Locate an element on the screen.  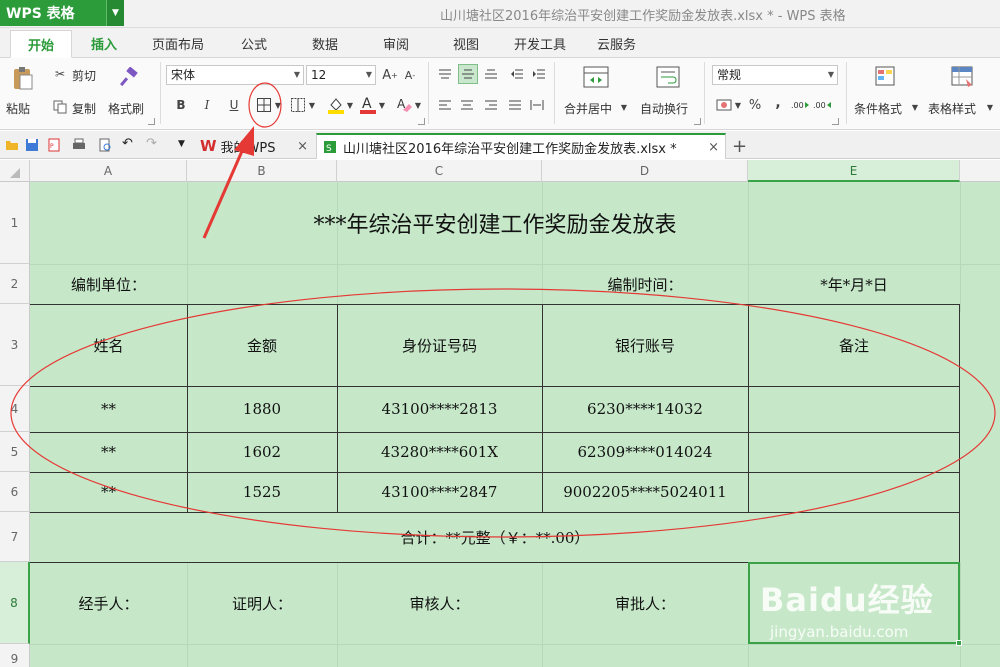
align-center-icon is located at coordinates (467, 105).